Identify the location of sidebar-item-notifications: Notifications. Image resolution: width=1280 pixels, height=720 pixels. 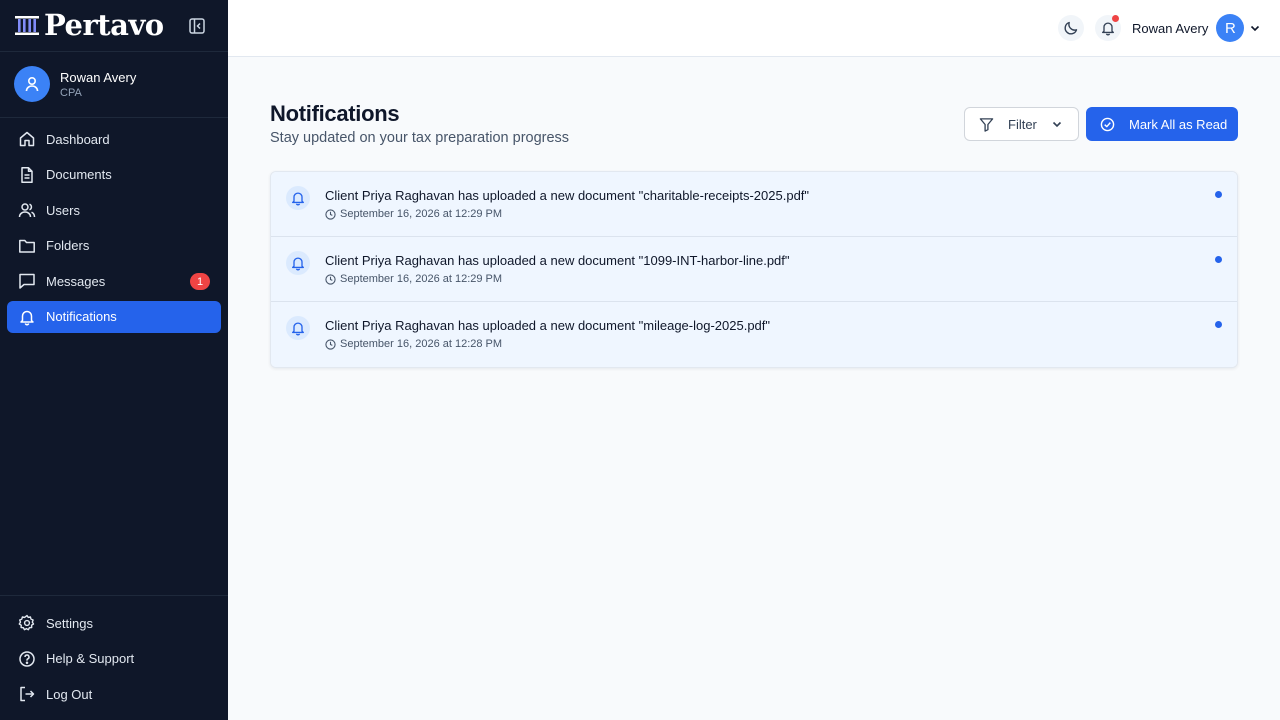
(114, 316).